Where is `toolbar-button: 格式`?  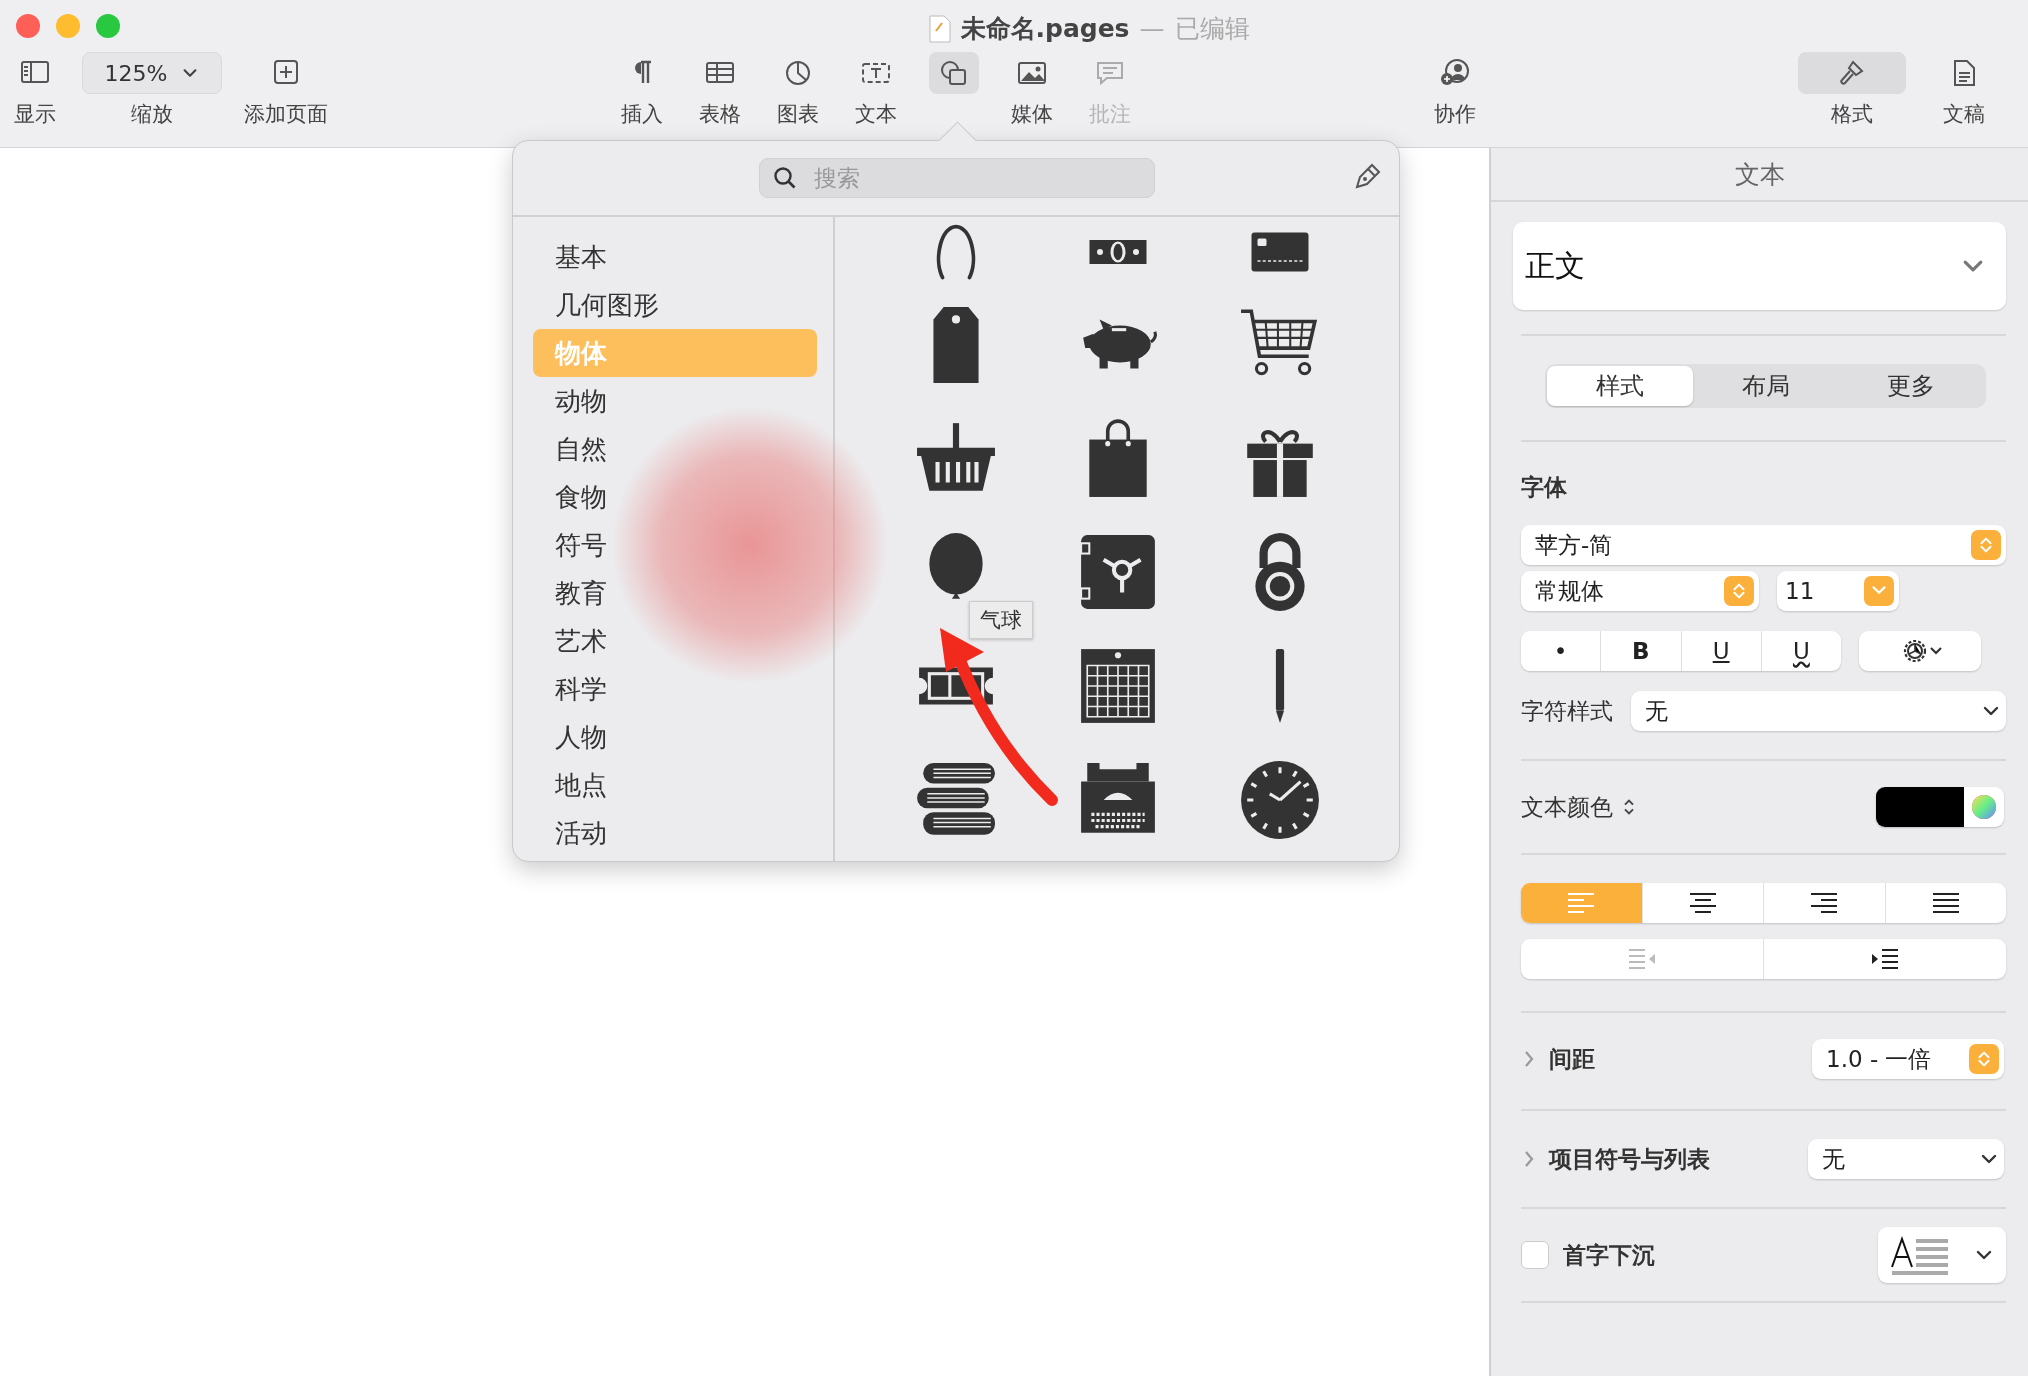 toolbar-button: 格式 is located at coordinates (1852, 99).